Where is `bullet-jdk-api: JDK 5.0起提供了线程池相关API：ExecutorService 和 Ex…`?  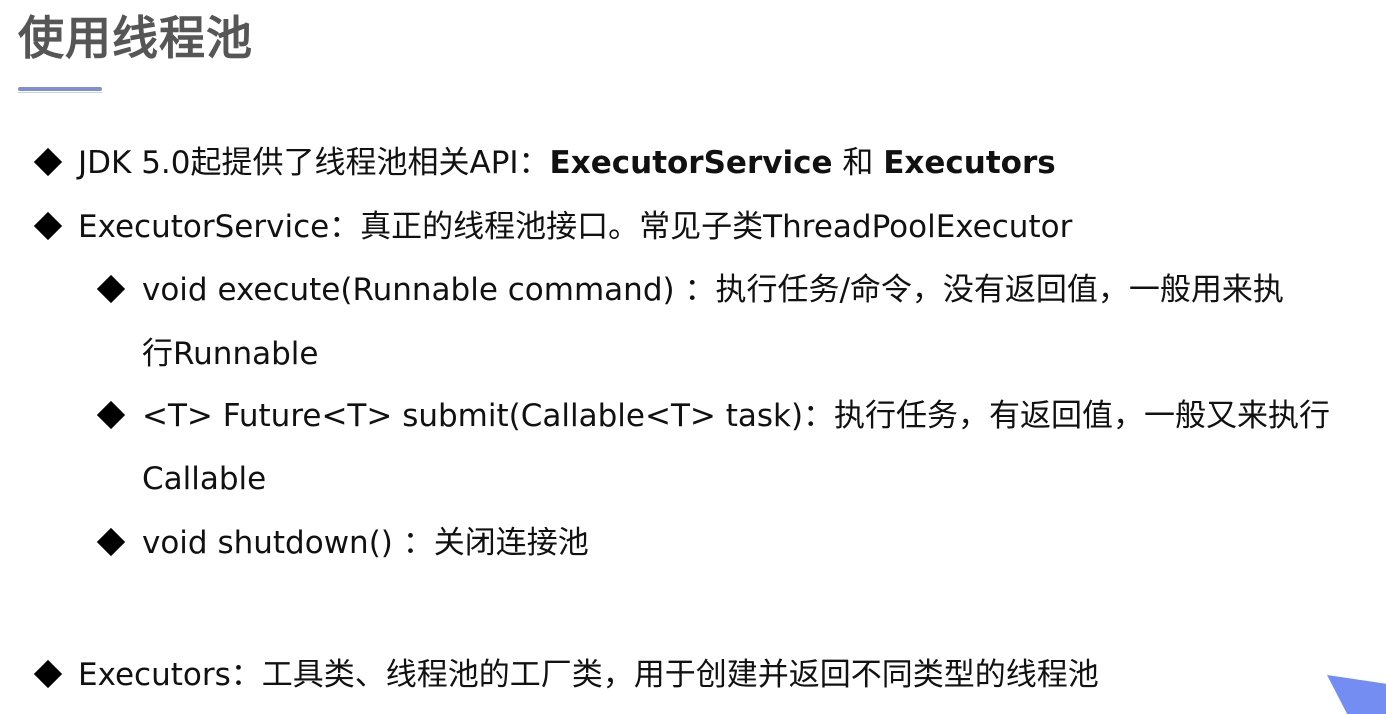
bullet-jdk-api: JDK 5.0起提供了线程池相关API：ExecutorService 和 Ex… is located at coordinates (567, 163).